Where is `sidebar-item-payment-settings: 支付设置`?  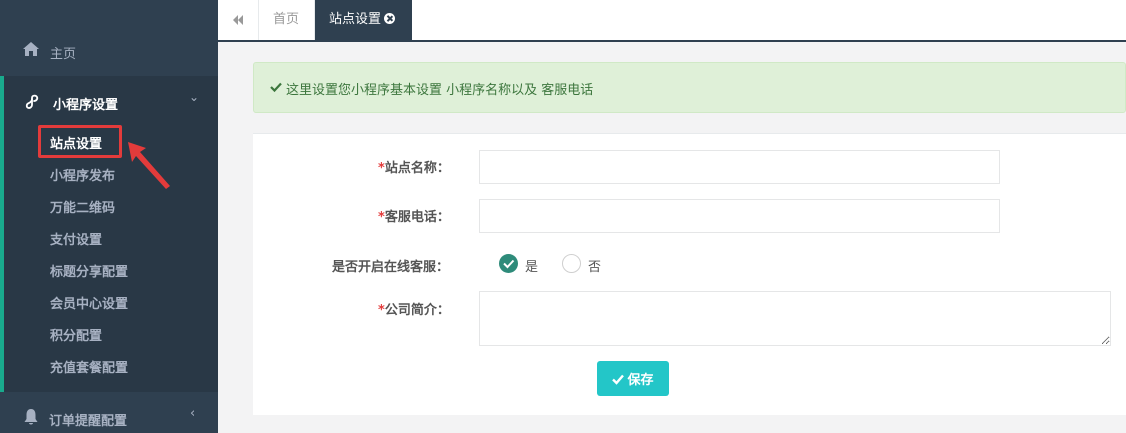
sidebar-item-payment-settings: 支付设置 is located at coordinates (76, 238).